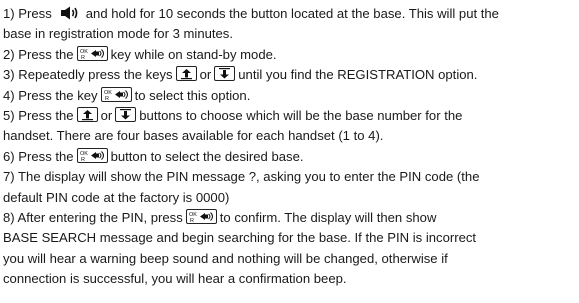 This screenshot has height=303, width=579. I want to click on step-7-line-2: default PIN code at the factory is 0000), so click(291, 198).